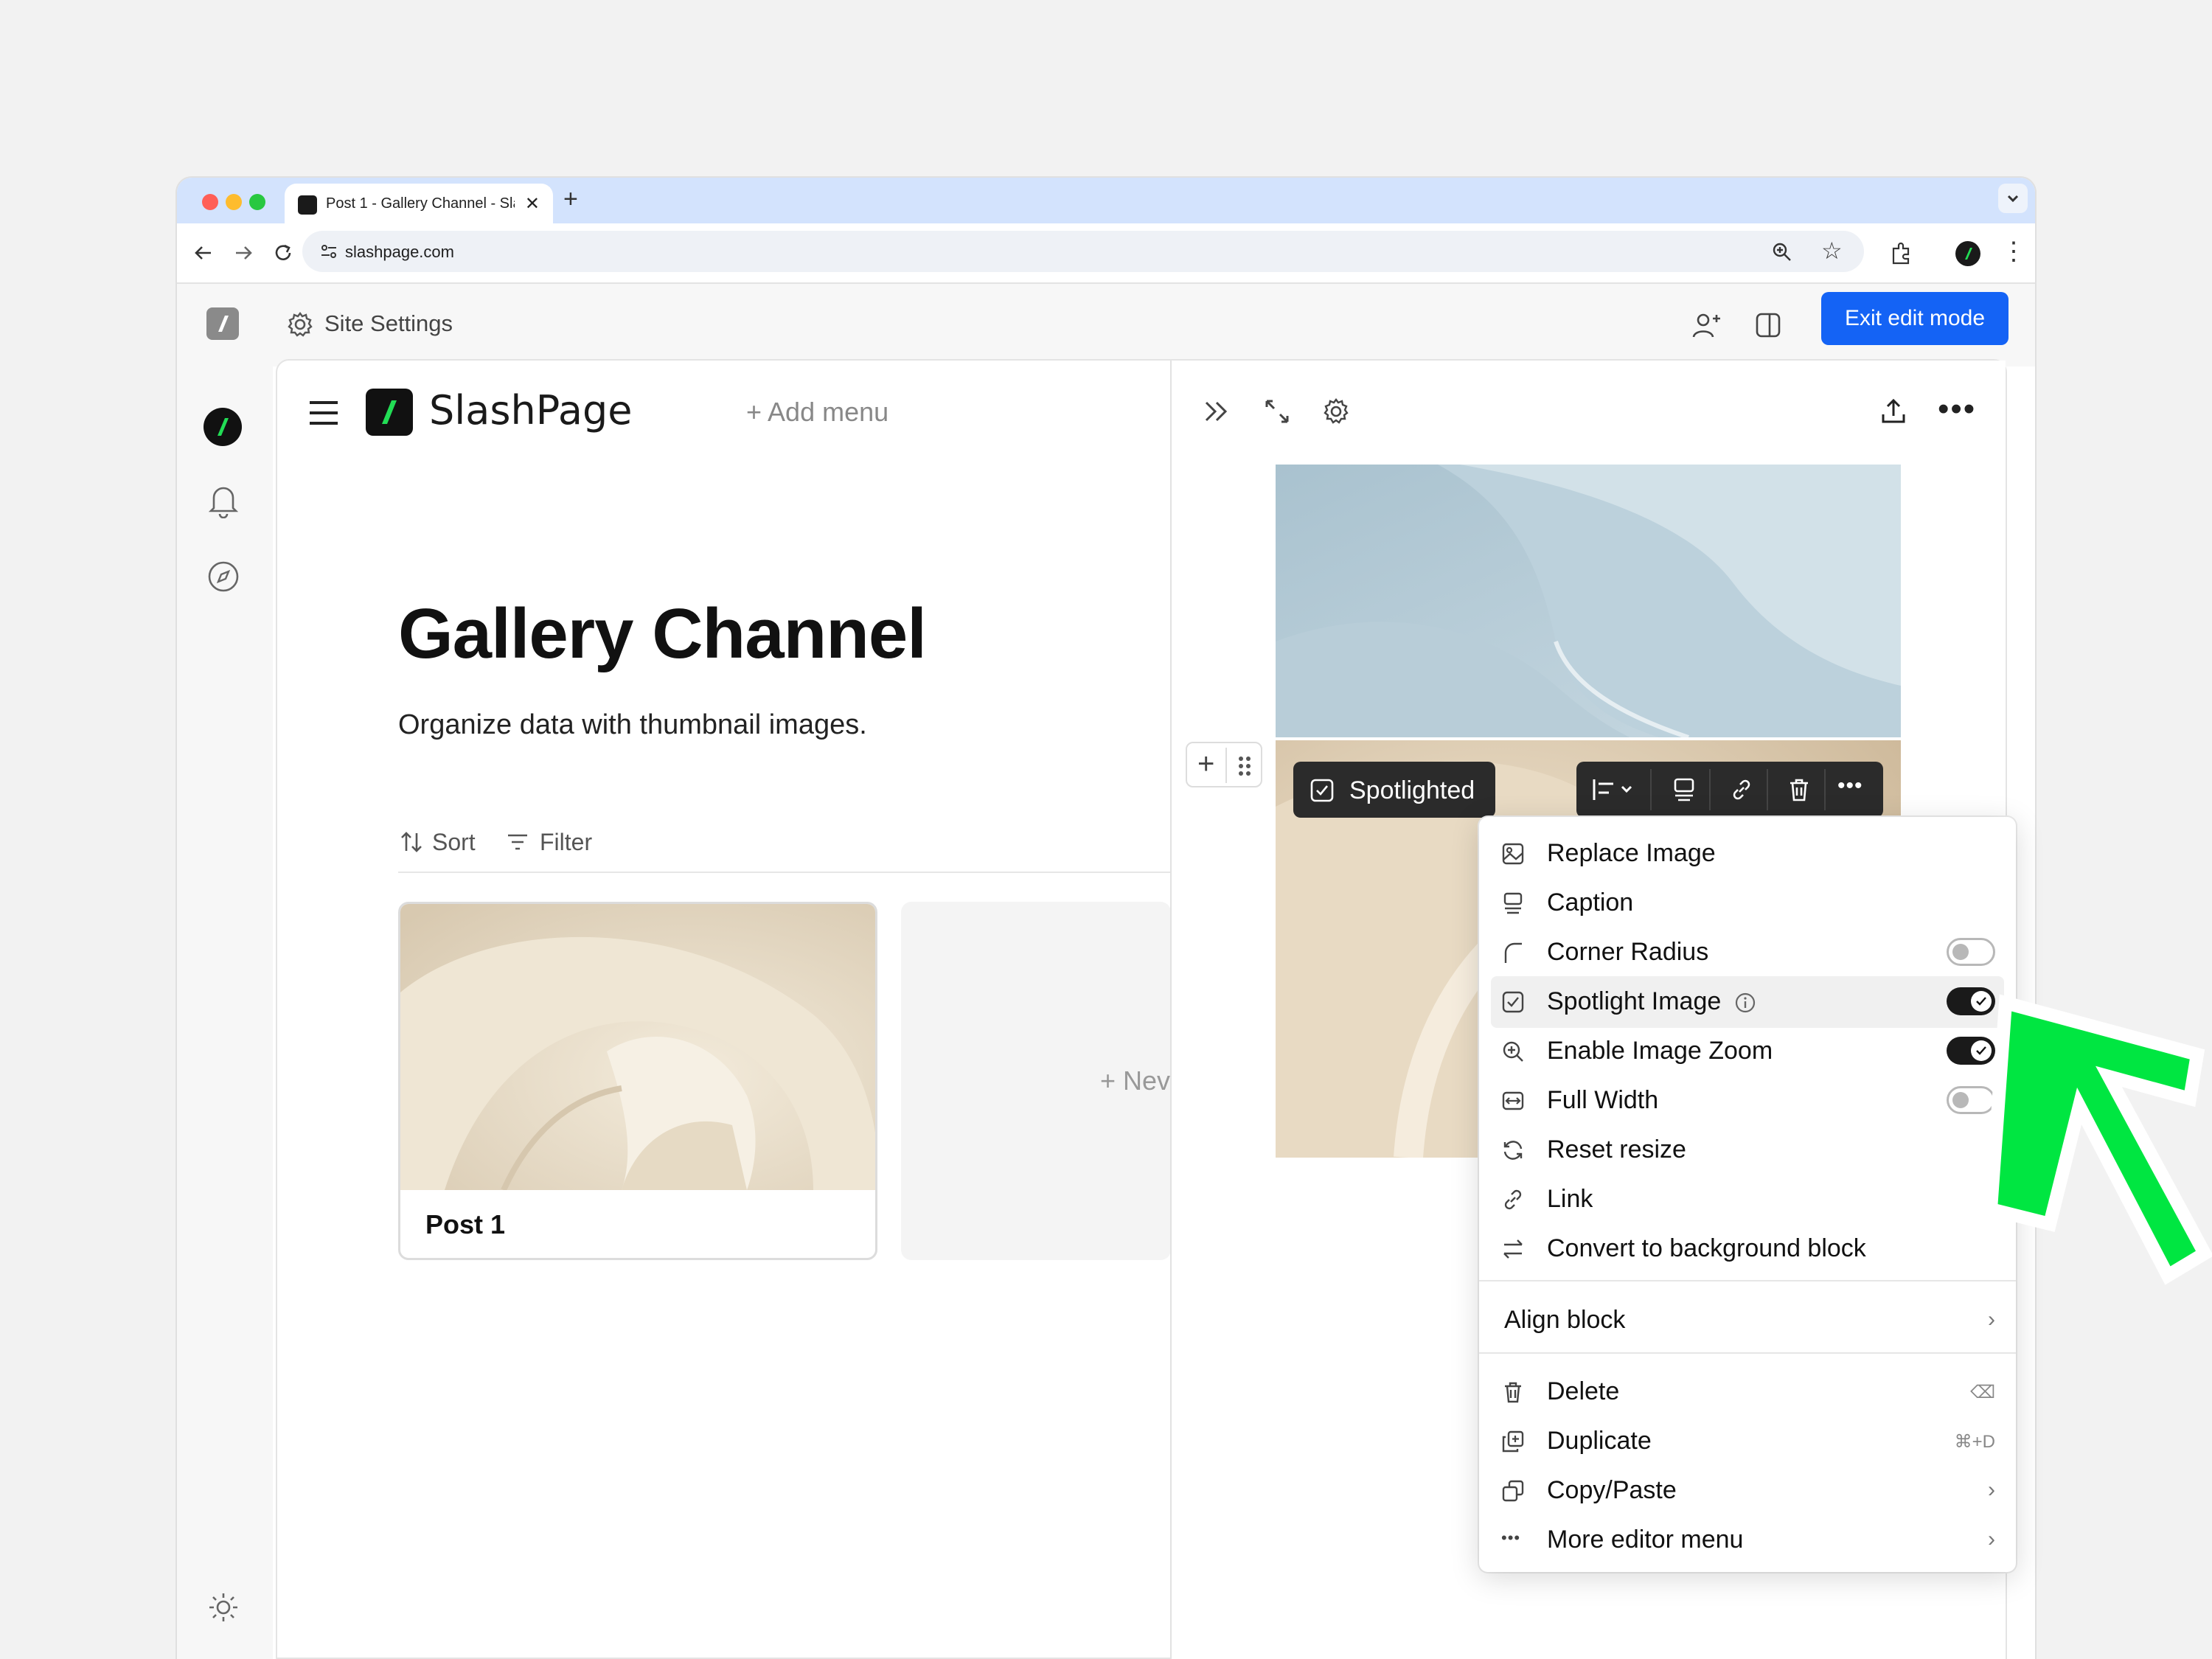 The height and width of the screenshot is (1659, 2212). Describe the element at coordinates (1957, 409) in the screenshot. I see `more-options-icon: •••` at that location.